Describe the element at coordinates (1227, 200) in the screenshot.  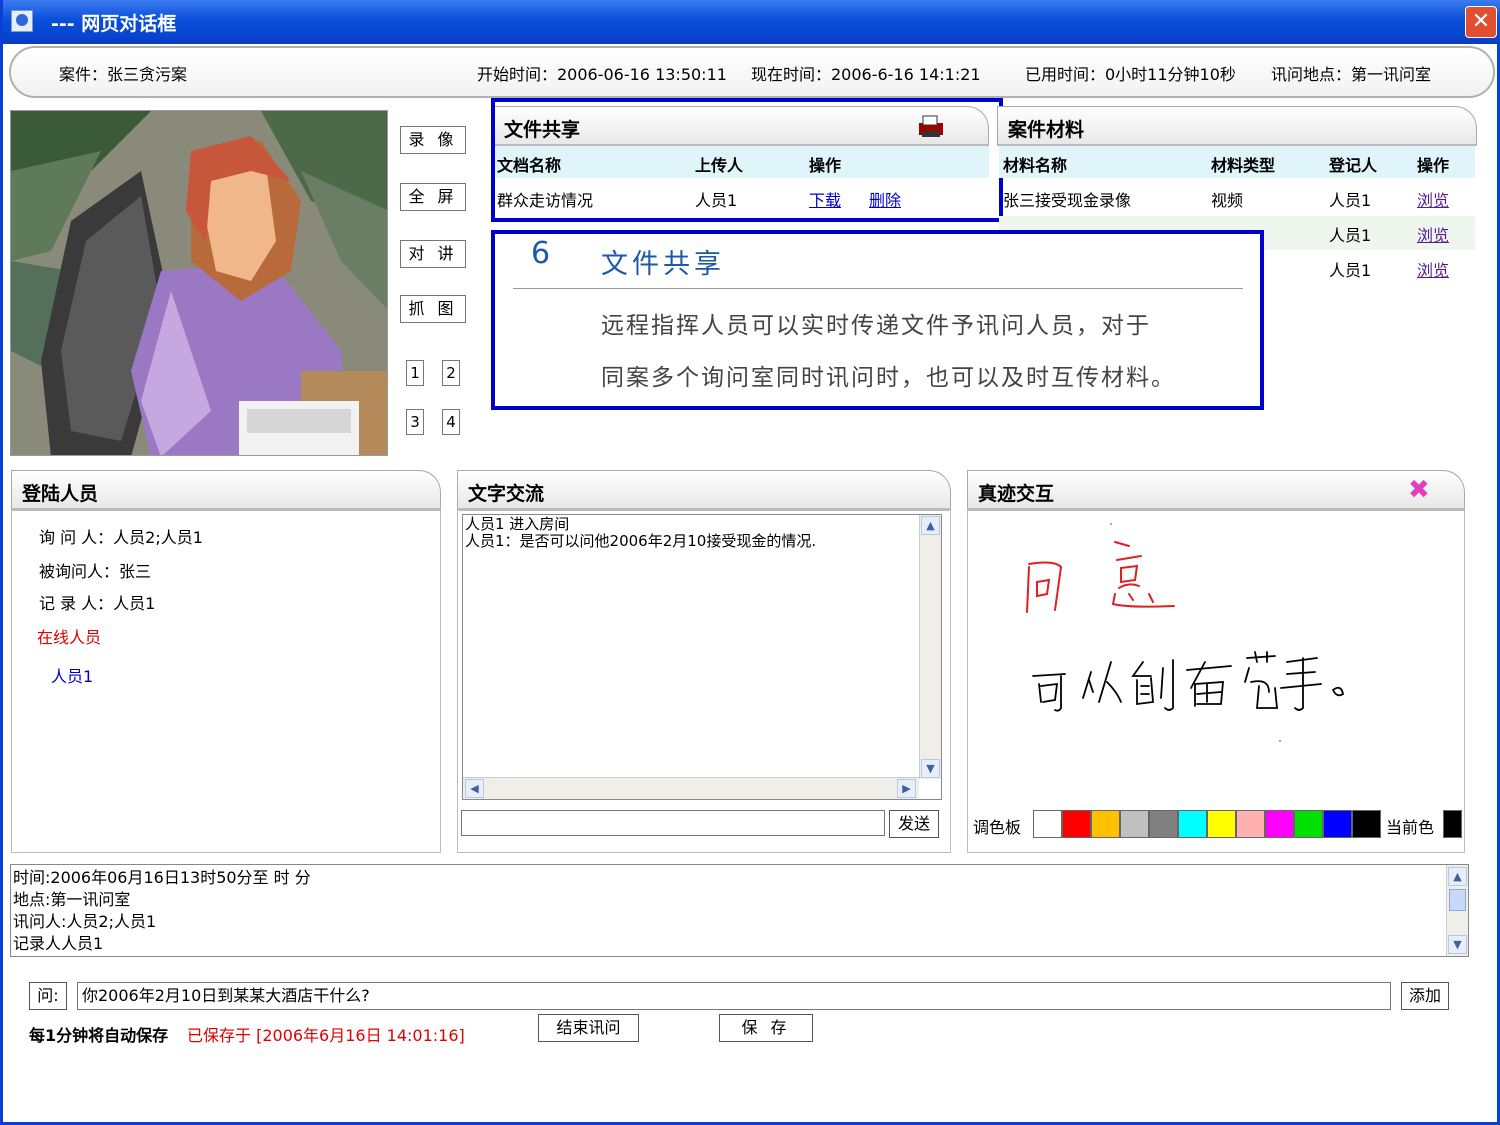
I see `material-type: 视频` at that location.